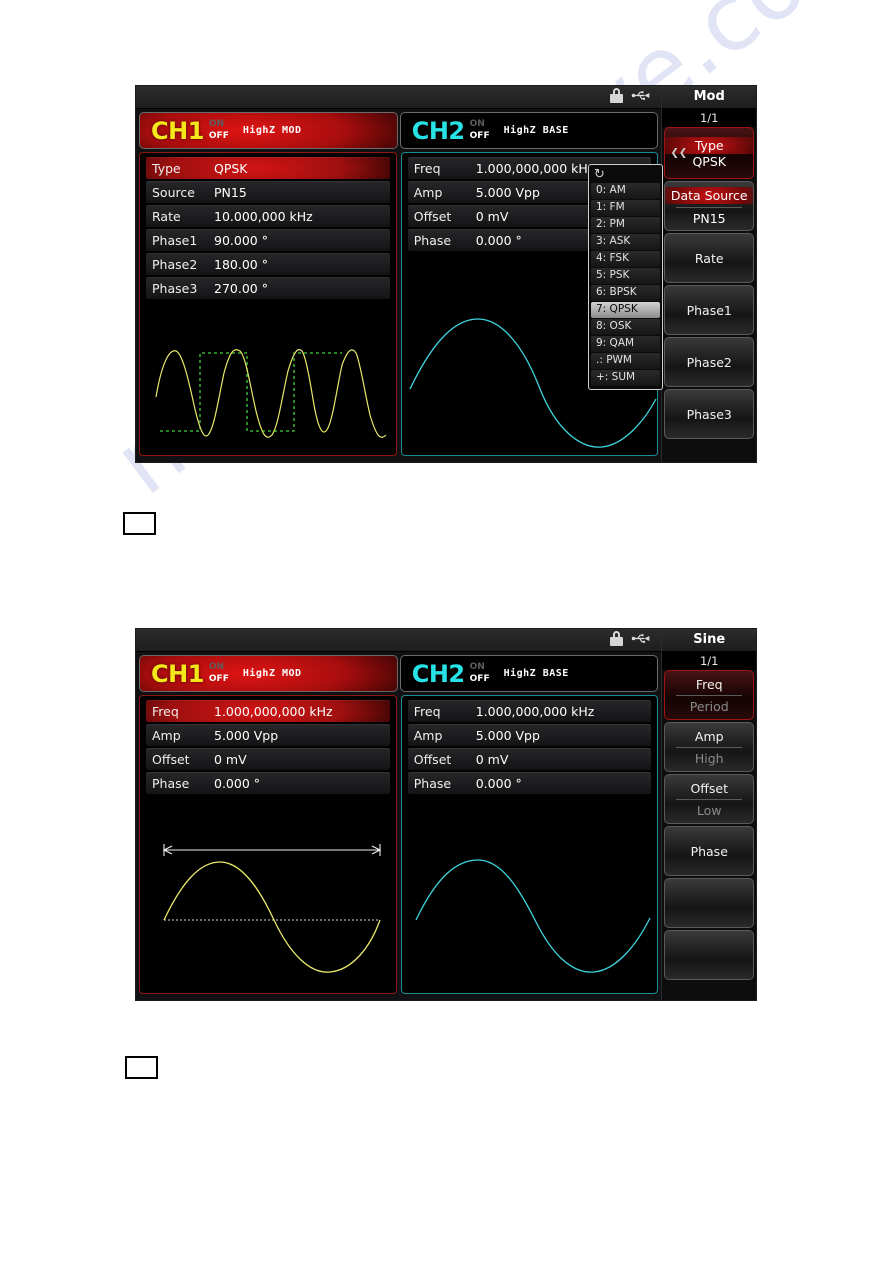 Image resolution: width=893 pixels, height=1263 pixels. Describe the element at coordinates (641, 95) in the screenshot. I see `usb-icon` at that location.